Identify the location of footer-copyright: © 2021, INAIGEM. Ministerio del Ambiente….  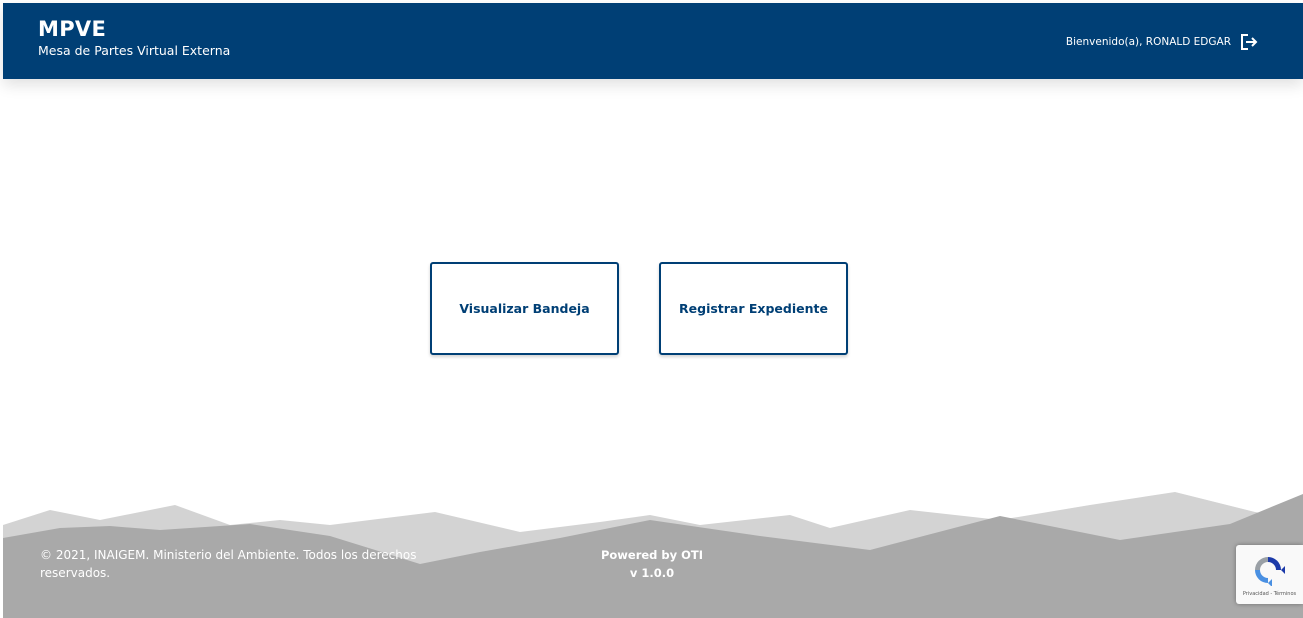
(228, 564).